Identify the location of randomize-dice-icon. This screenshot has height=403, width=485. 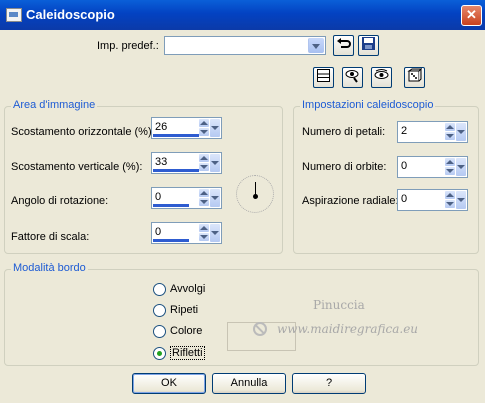
(414, 77).